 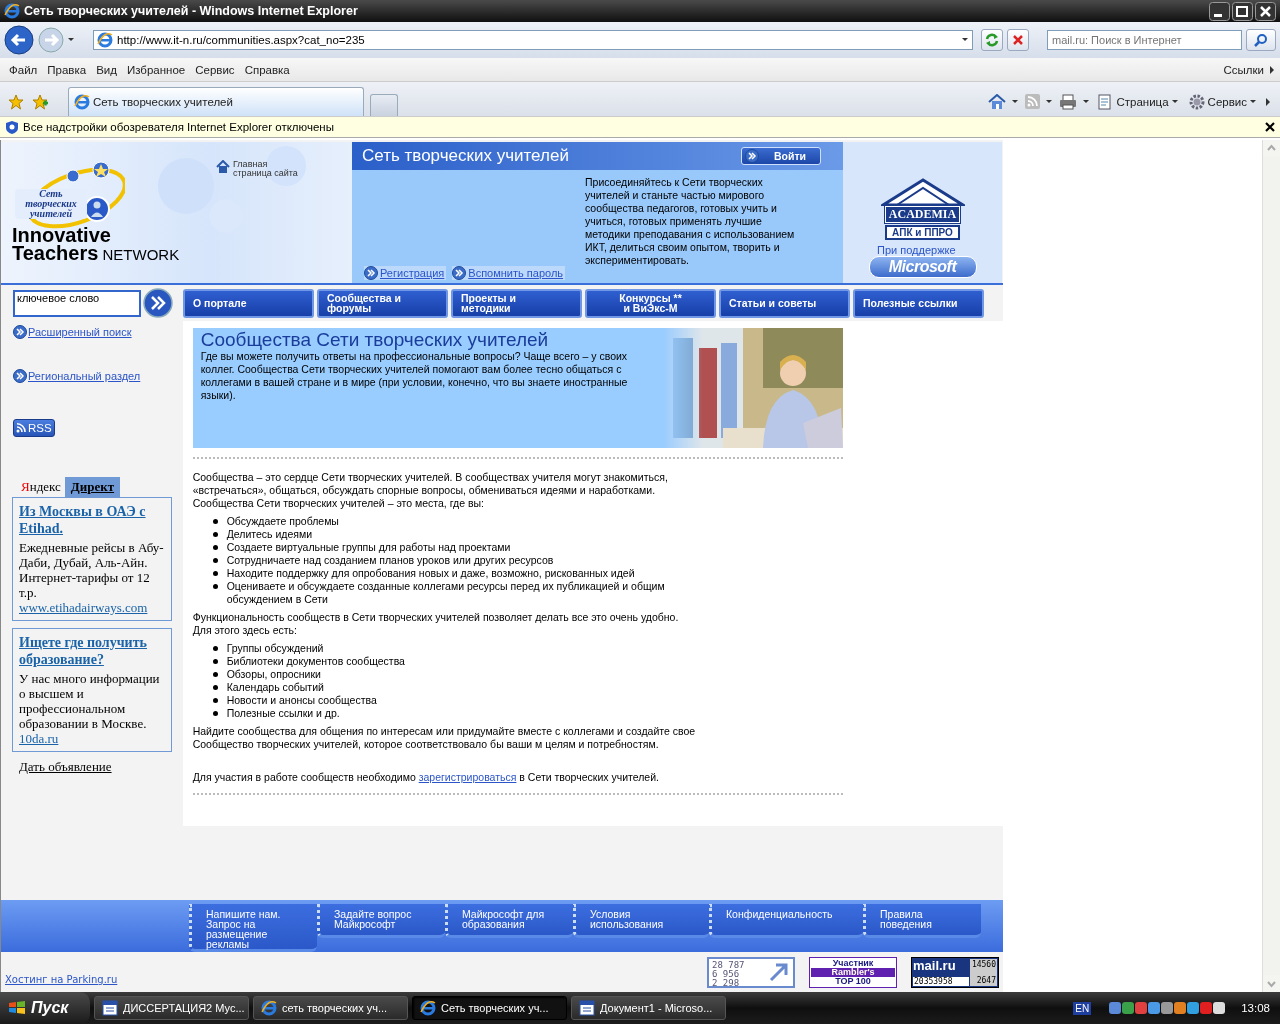 What do you see at coordinates (650, 303) in the screenshot?
I see `nav-button: Конкурсы ** и ВиЭкс-М` at bounding box center [650, 303].